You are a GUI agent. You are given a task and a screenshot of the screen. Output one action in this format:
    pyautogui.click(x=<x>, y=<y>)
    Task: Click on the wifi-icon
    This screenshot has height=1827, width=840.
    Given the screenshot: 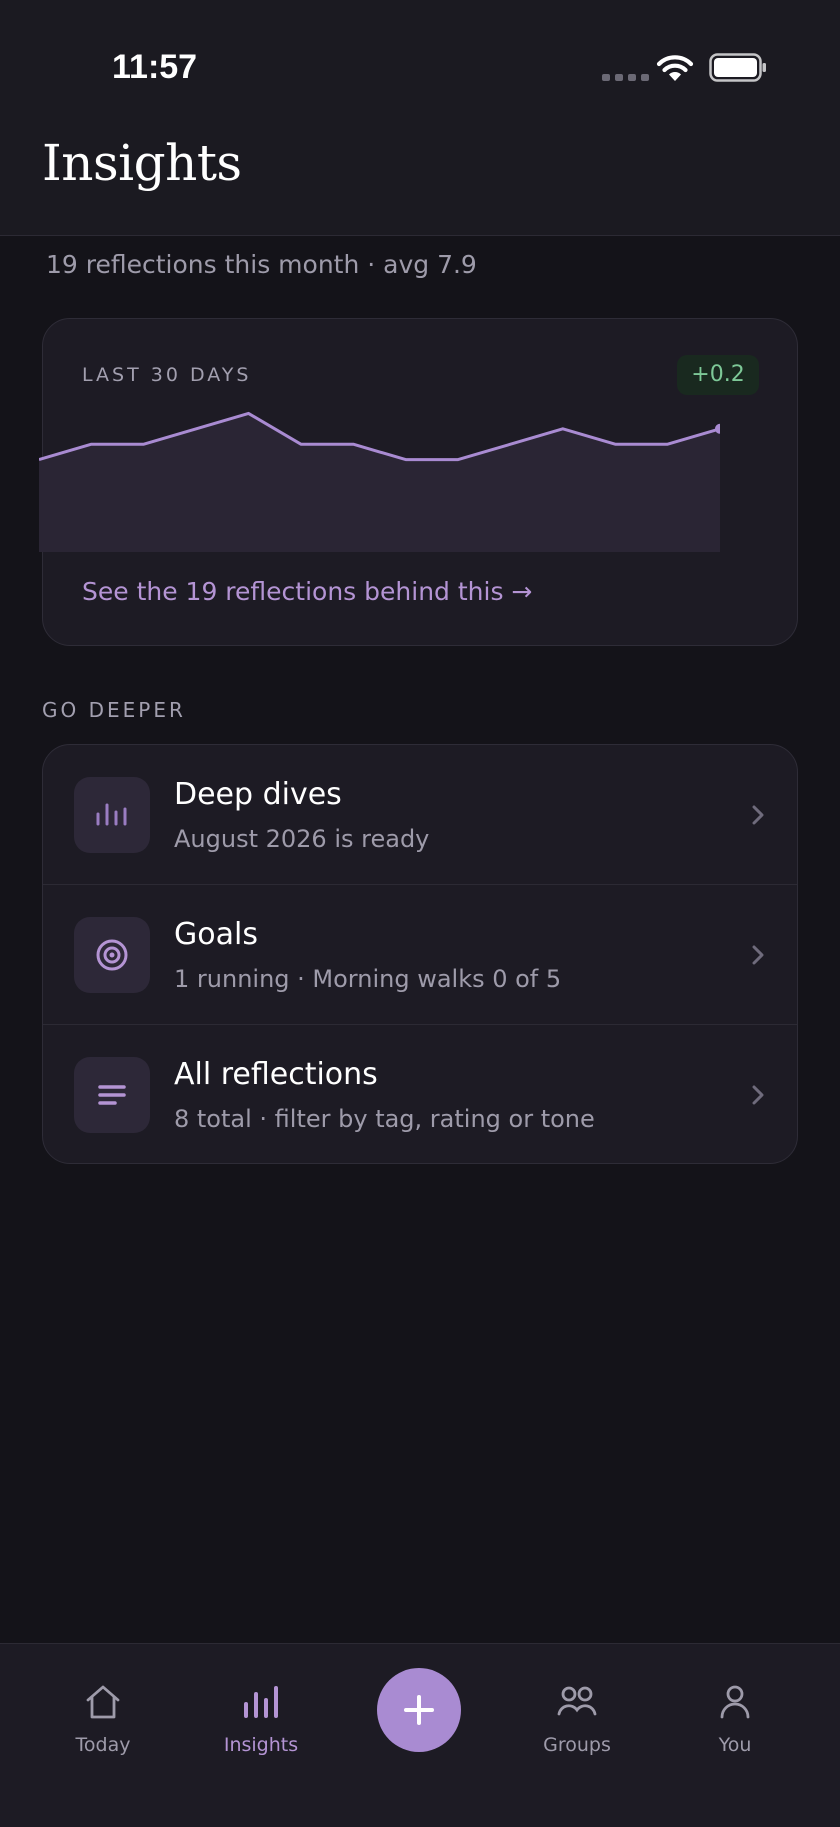 What is the action you would take?
    pyautogui.click(x=675, y=68)
    